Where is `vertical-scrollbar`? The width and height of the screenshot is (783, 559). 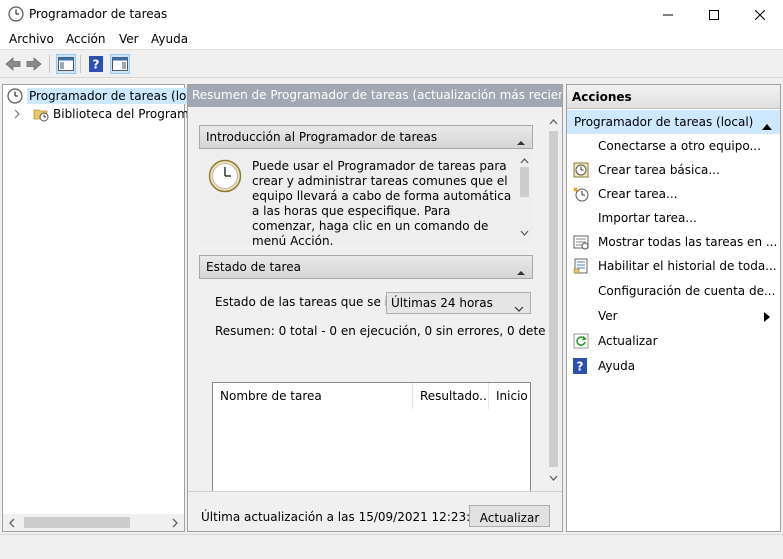
vertical-scrollbar is located at coordinates (553, 299).